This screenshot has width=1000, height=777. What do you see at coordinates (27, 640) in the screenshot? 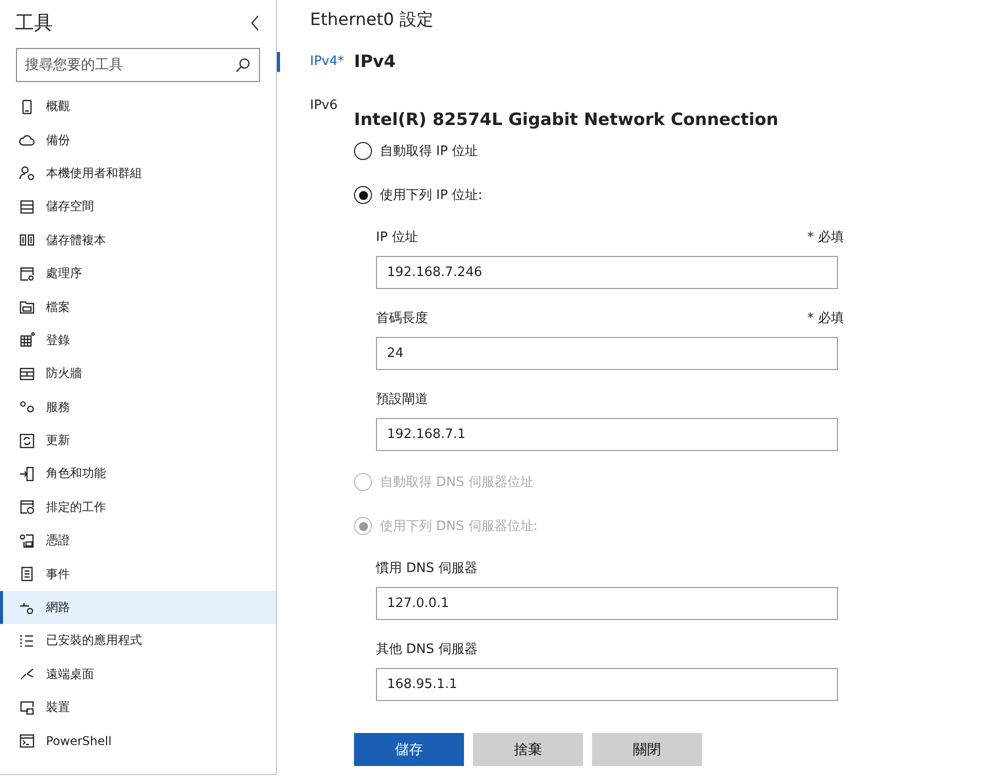
I see `list-icon` at bounding box center [27, 640].